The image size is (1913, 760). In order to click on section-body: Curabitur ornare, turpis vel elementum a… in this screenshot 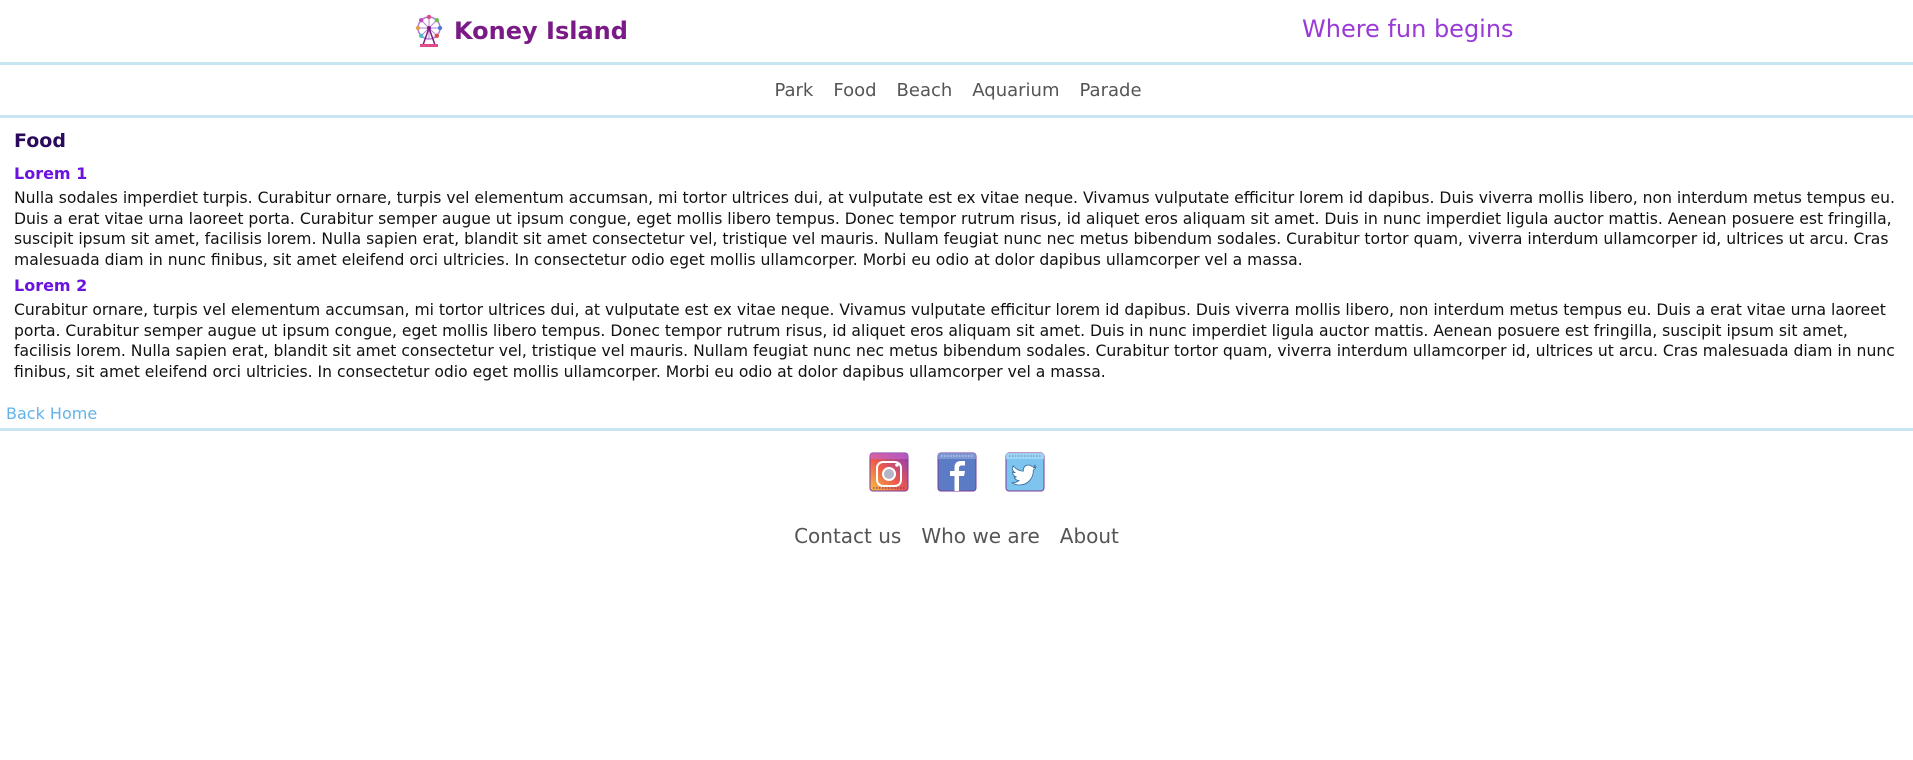, I will do `click(954, 341)`.